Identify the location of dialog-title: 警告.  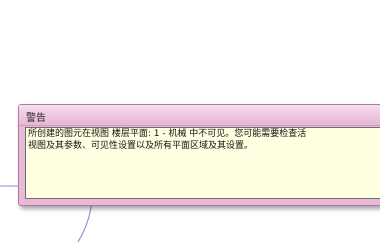
(36, 118).